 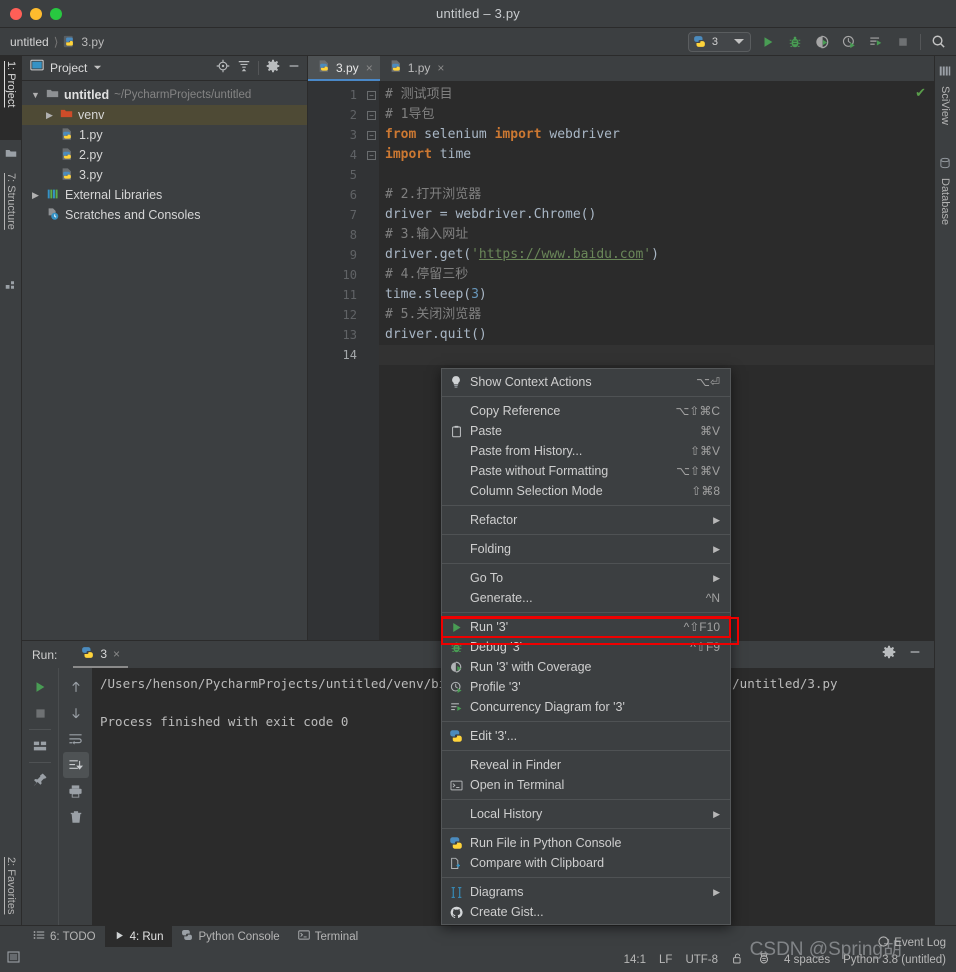 What do you see at coordinates (40, 713) in the screenshot?
I see `stop-button` at bounding box center [40, 713].